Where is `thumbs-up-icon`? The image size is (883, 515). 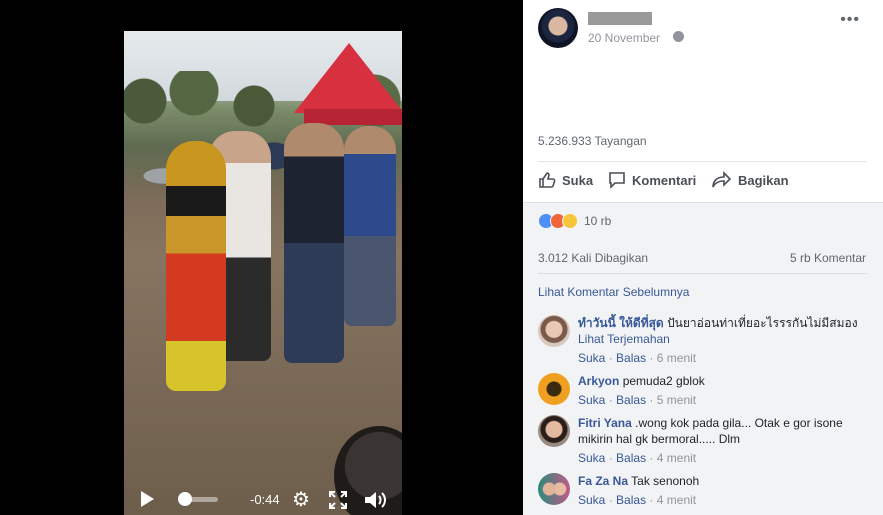
thumbs-up-icon is located at coordinates (547, 180).